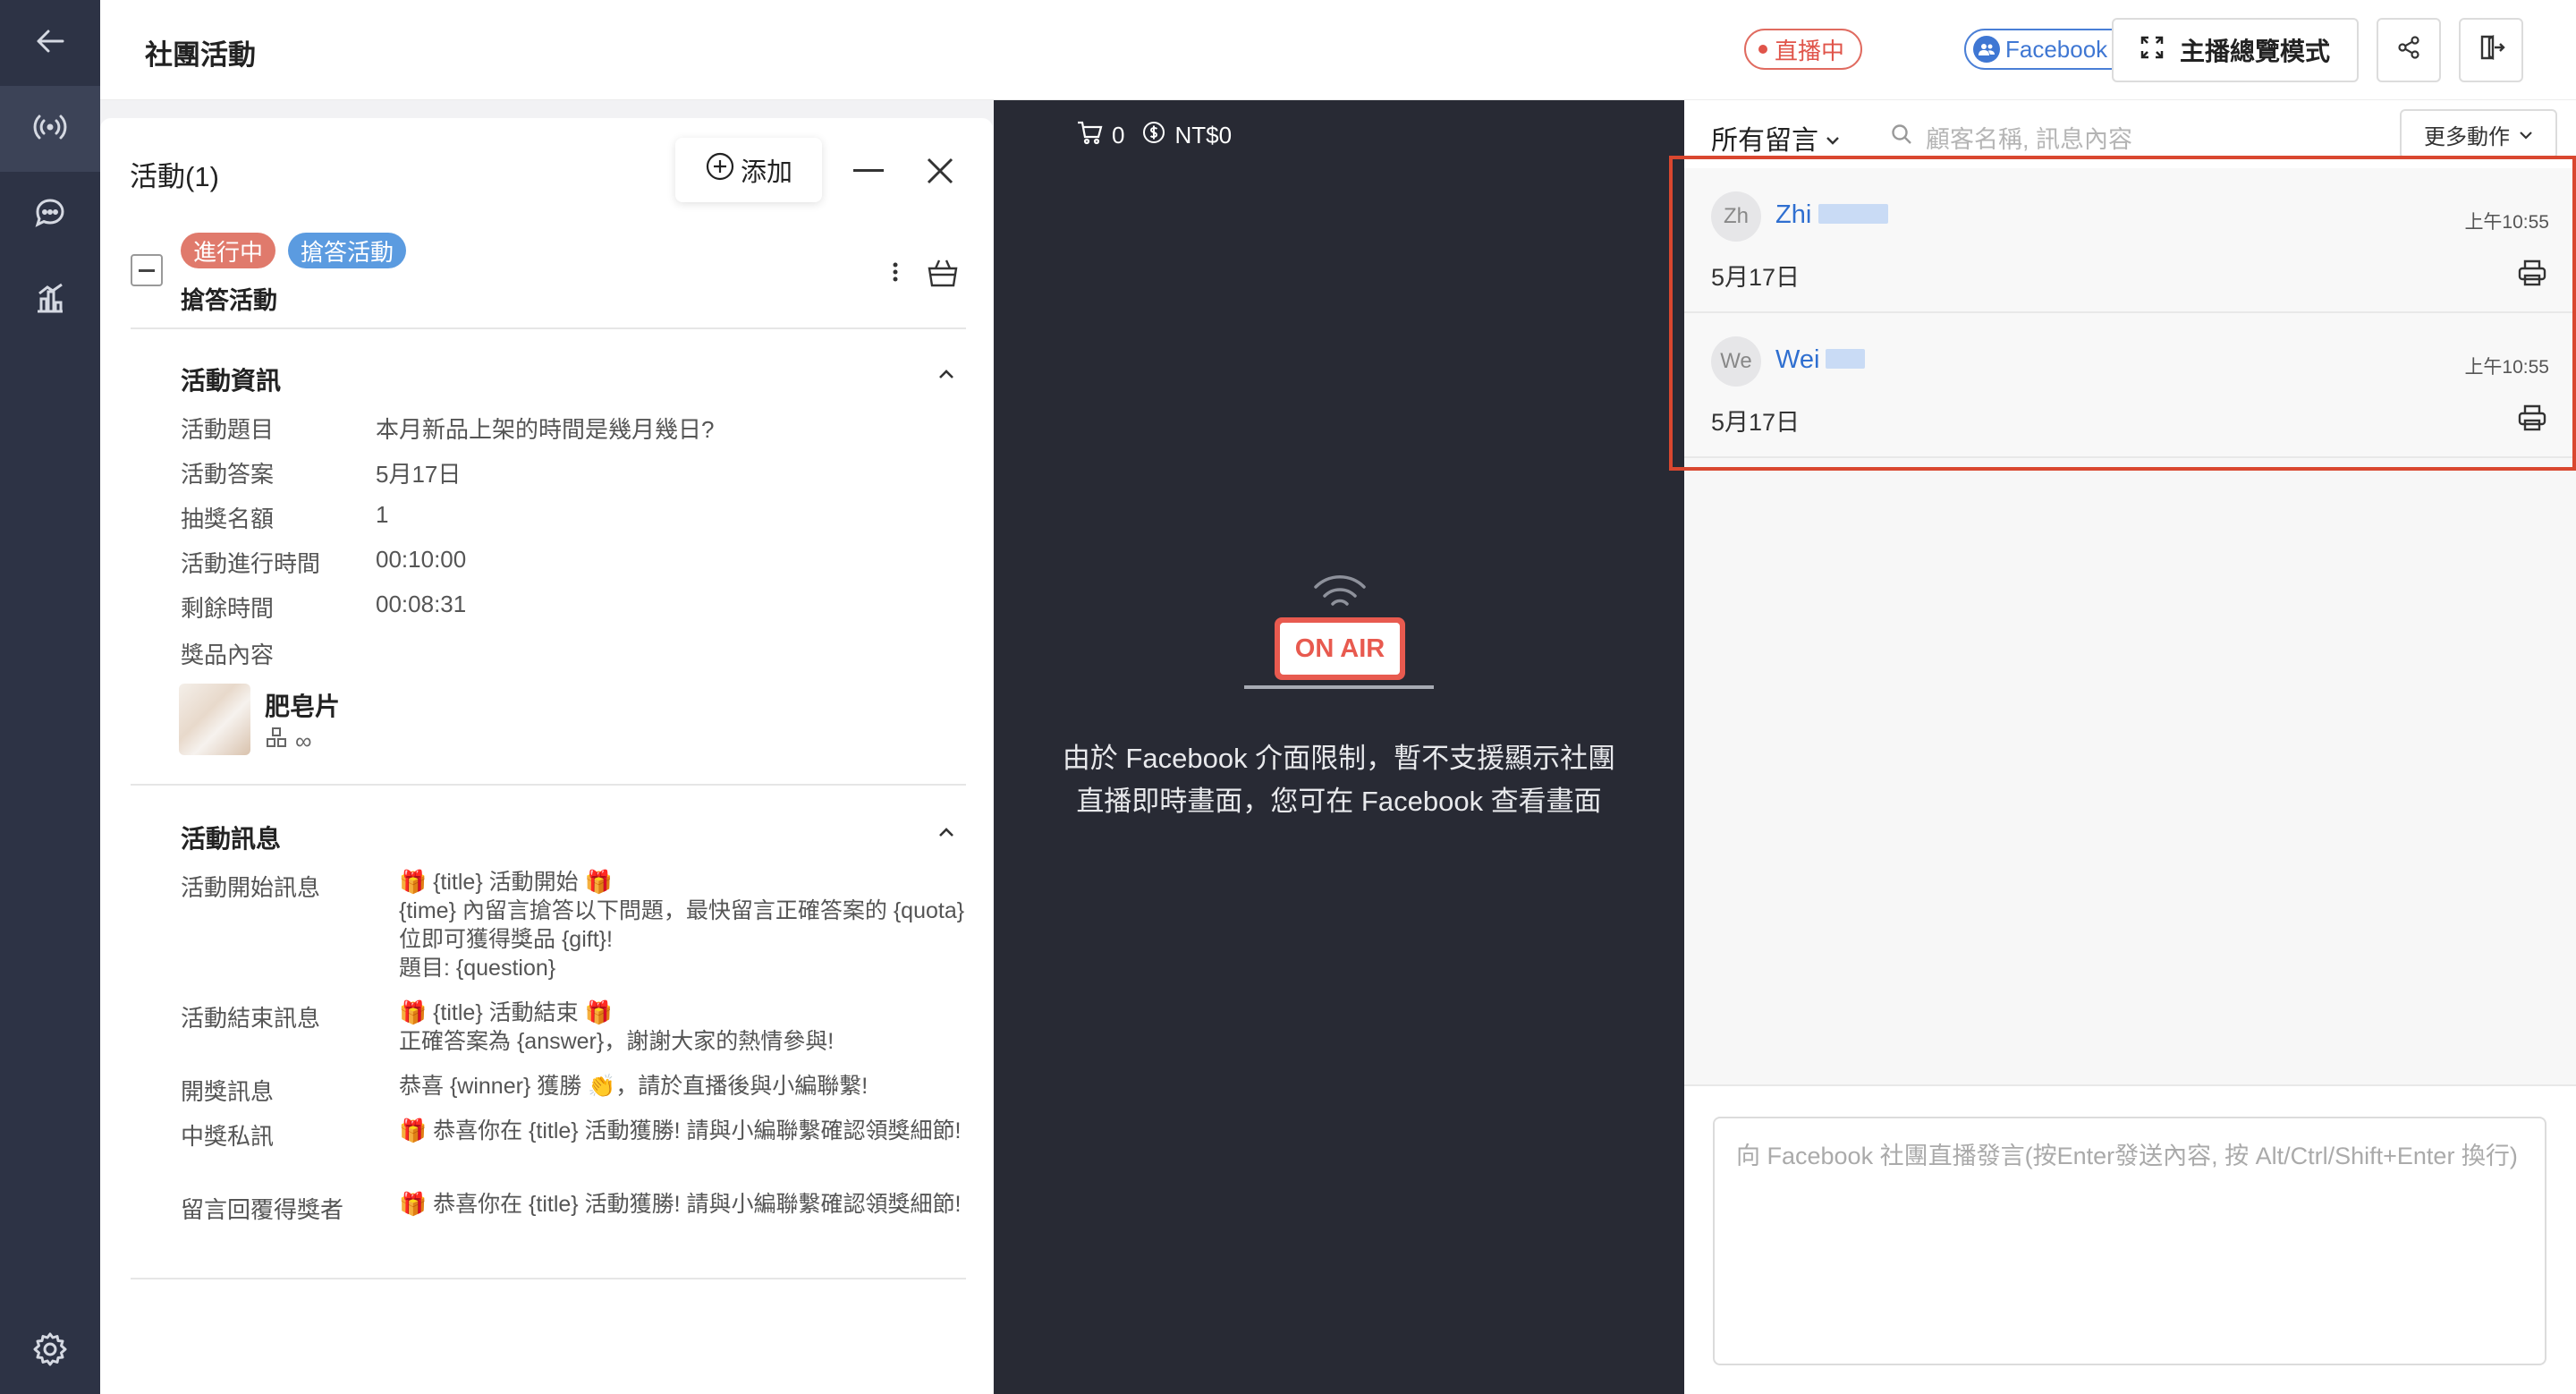 Image resolution: width=2576 pixels, height=1394 pixels. What do you see at coordinates (228, 608) in the screenshot?
I see `info-label-remaining: 剩餘時間` at bounding box center [228, 608].